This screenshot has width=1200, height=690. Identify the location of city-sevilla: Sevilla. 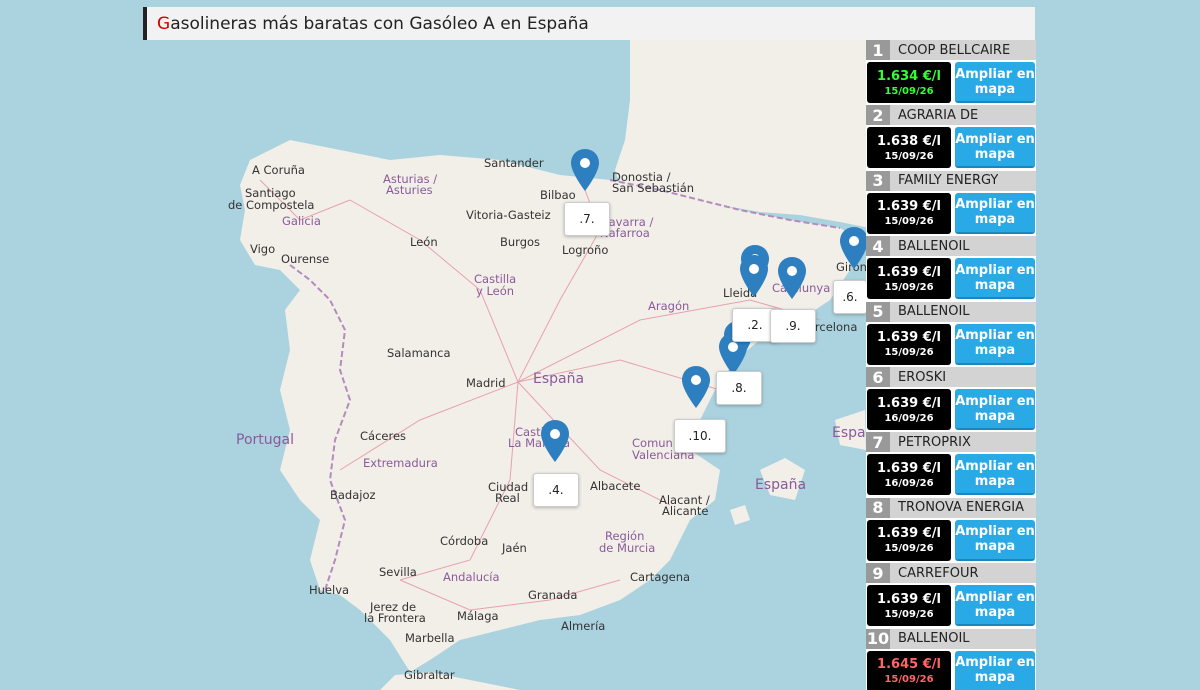
(398, 572).